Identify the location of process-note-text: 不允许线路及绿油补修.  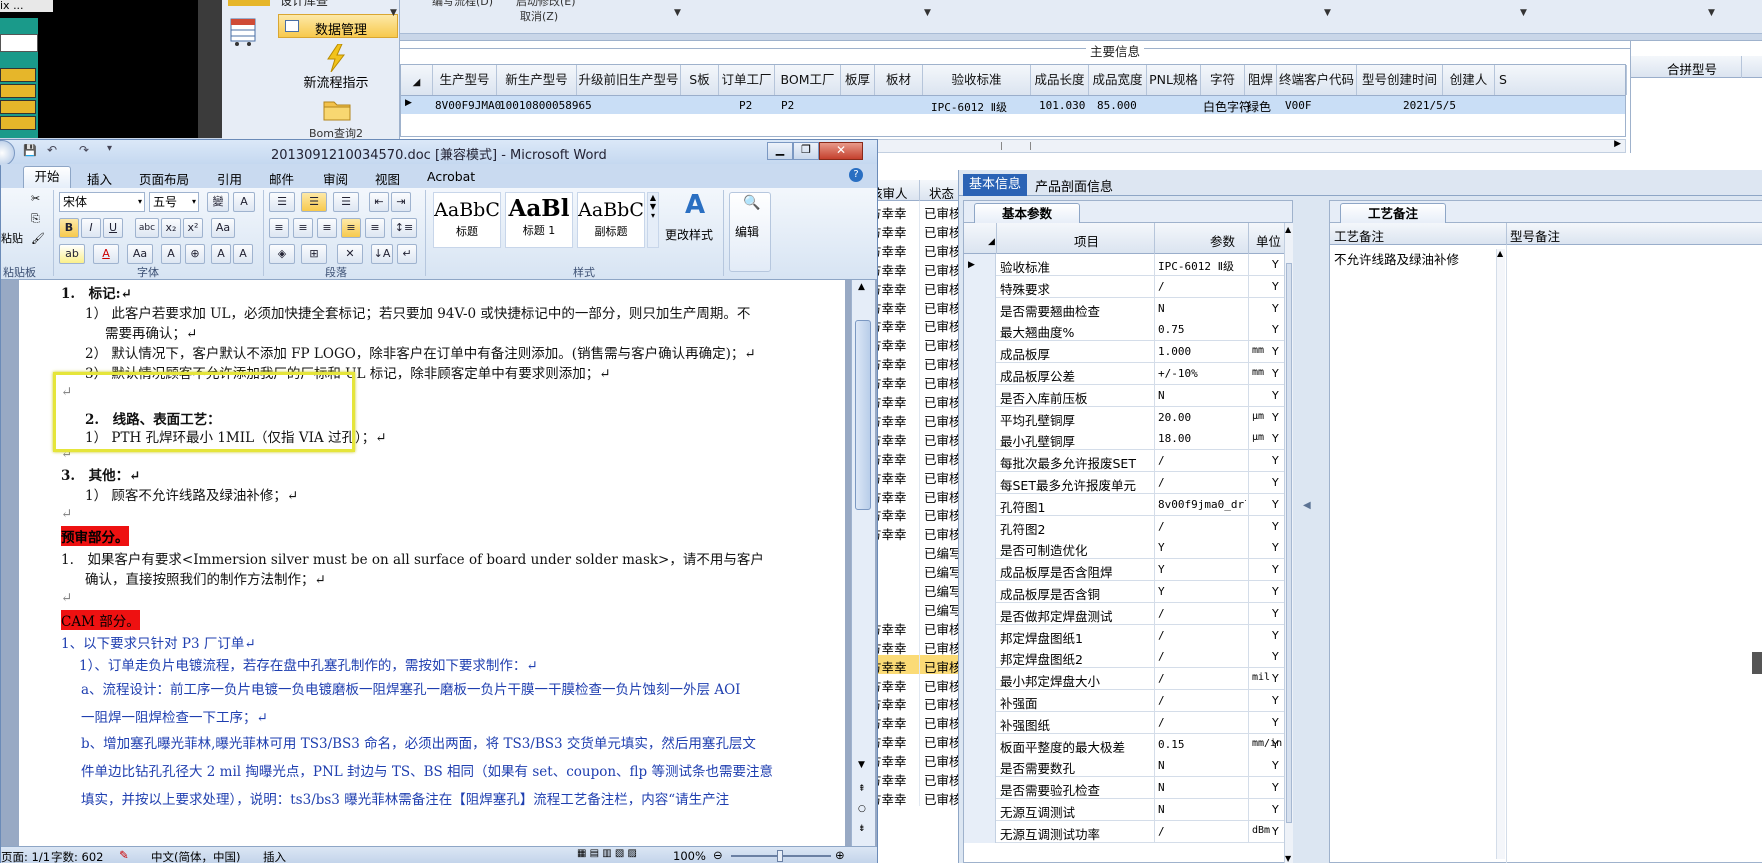
(1396, 258).